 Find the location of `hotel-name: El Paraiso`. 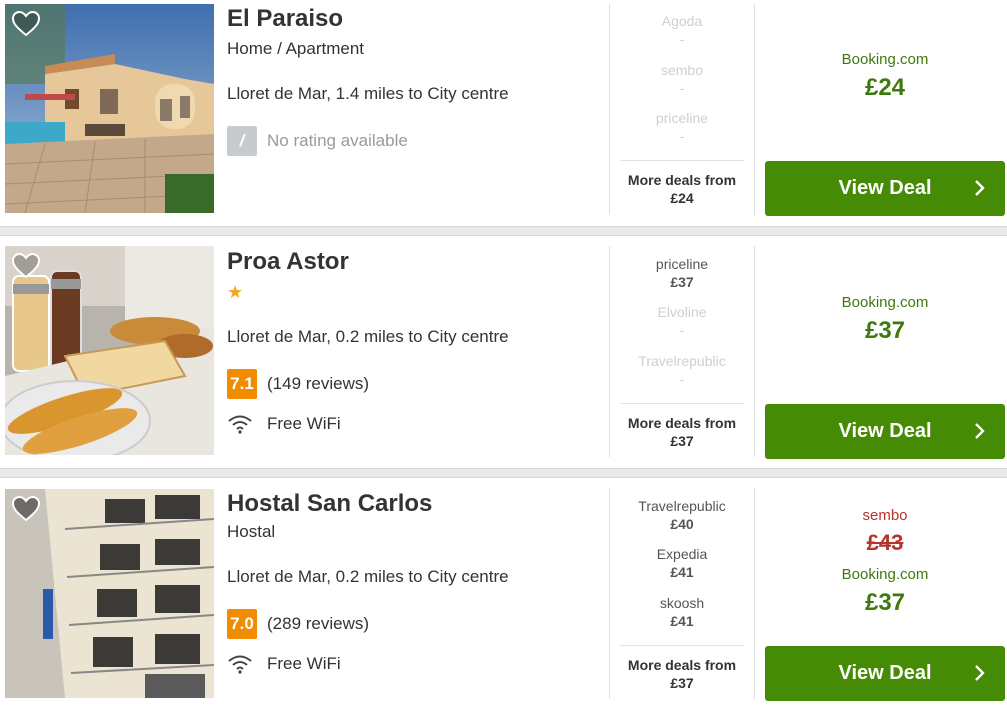

hotel-name: El Paraiso is located at coordinates (285, 19).